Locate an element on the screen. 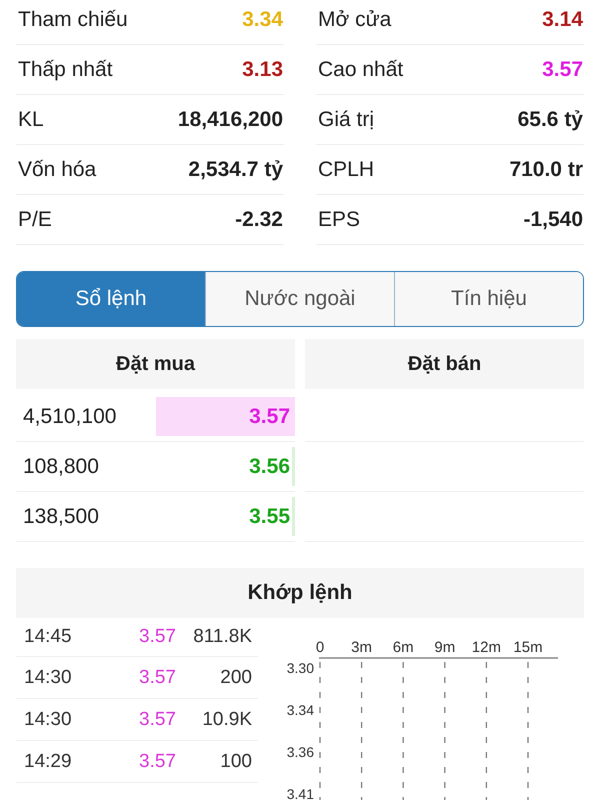 Image resolution: width=600 pixels, height=800 pixels. axis-label: 3.41 is located at coordinates (300, 793).